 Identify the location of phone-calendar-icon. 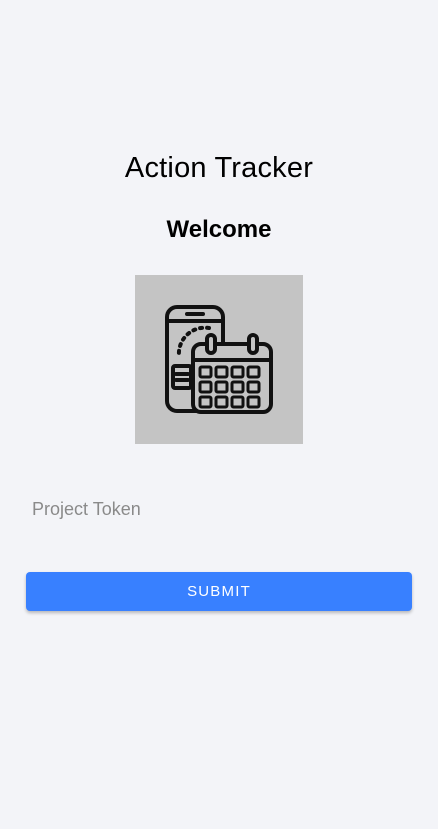
(219, 359).